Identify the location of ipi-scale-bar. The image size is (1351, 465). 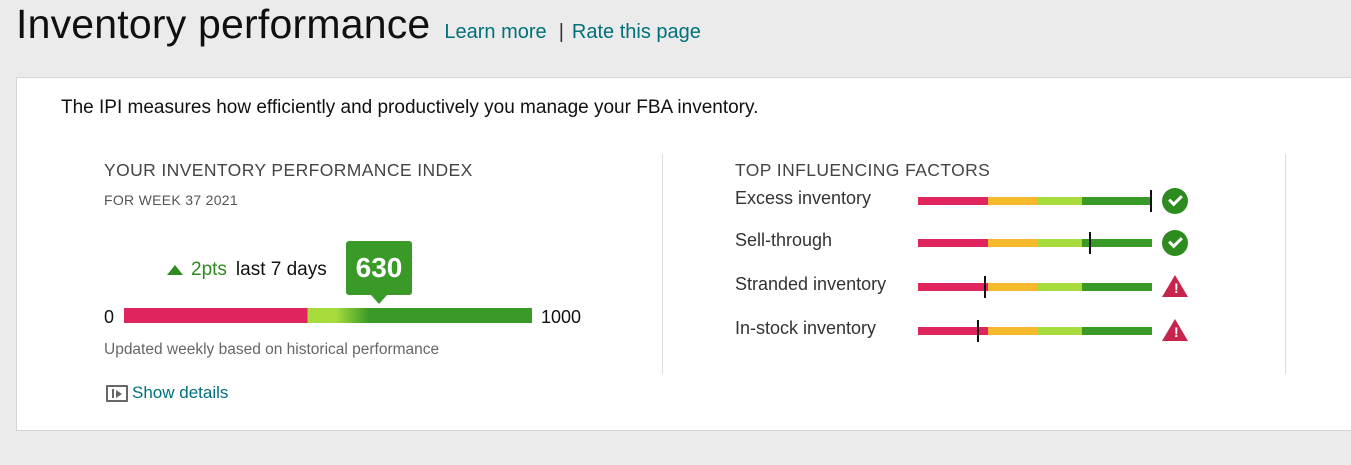
(328, 315).